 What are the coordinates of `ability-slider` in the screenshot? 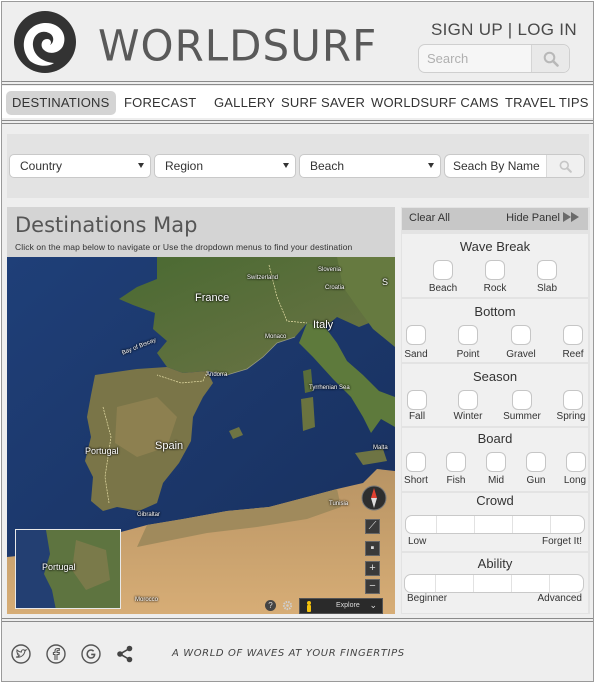 It's located at (494, 583).